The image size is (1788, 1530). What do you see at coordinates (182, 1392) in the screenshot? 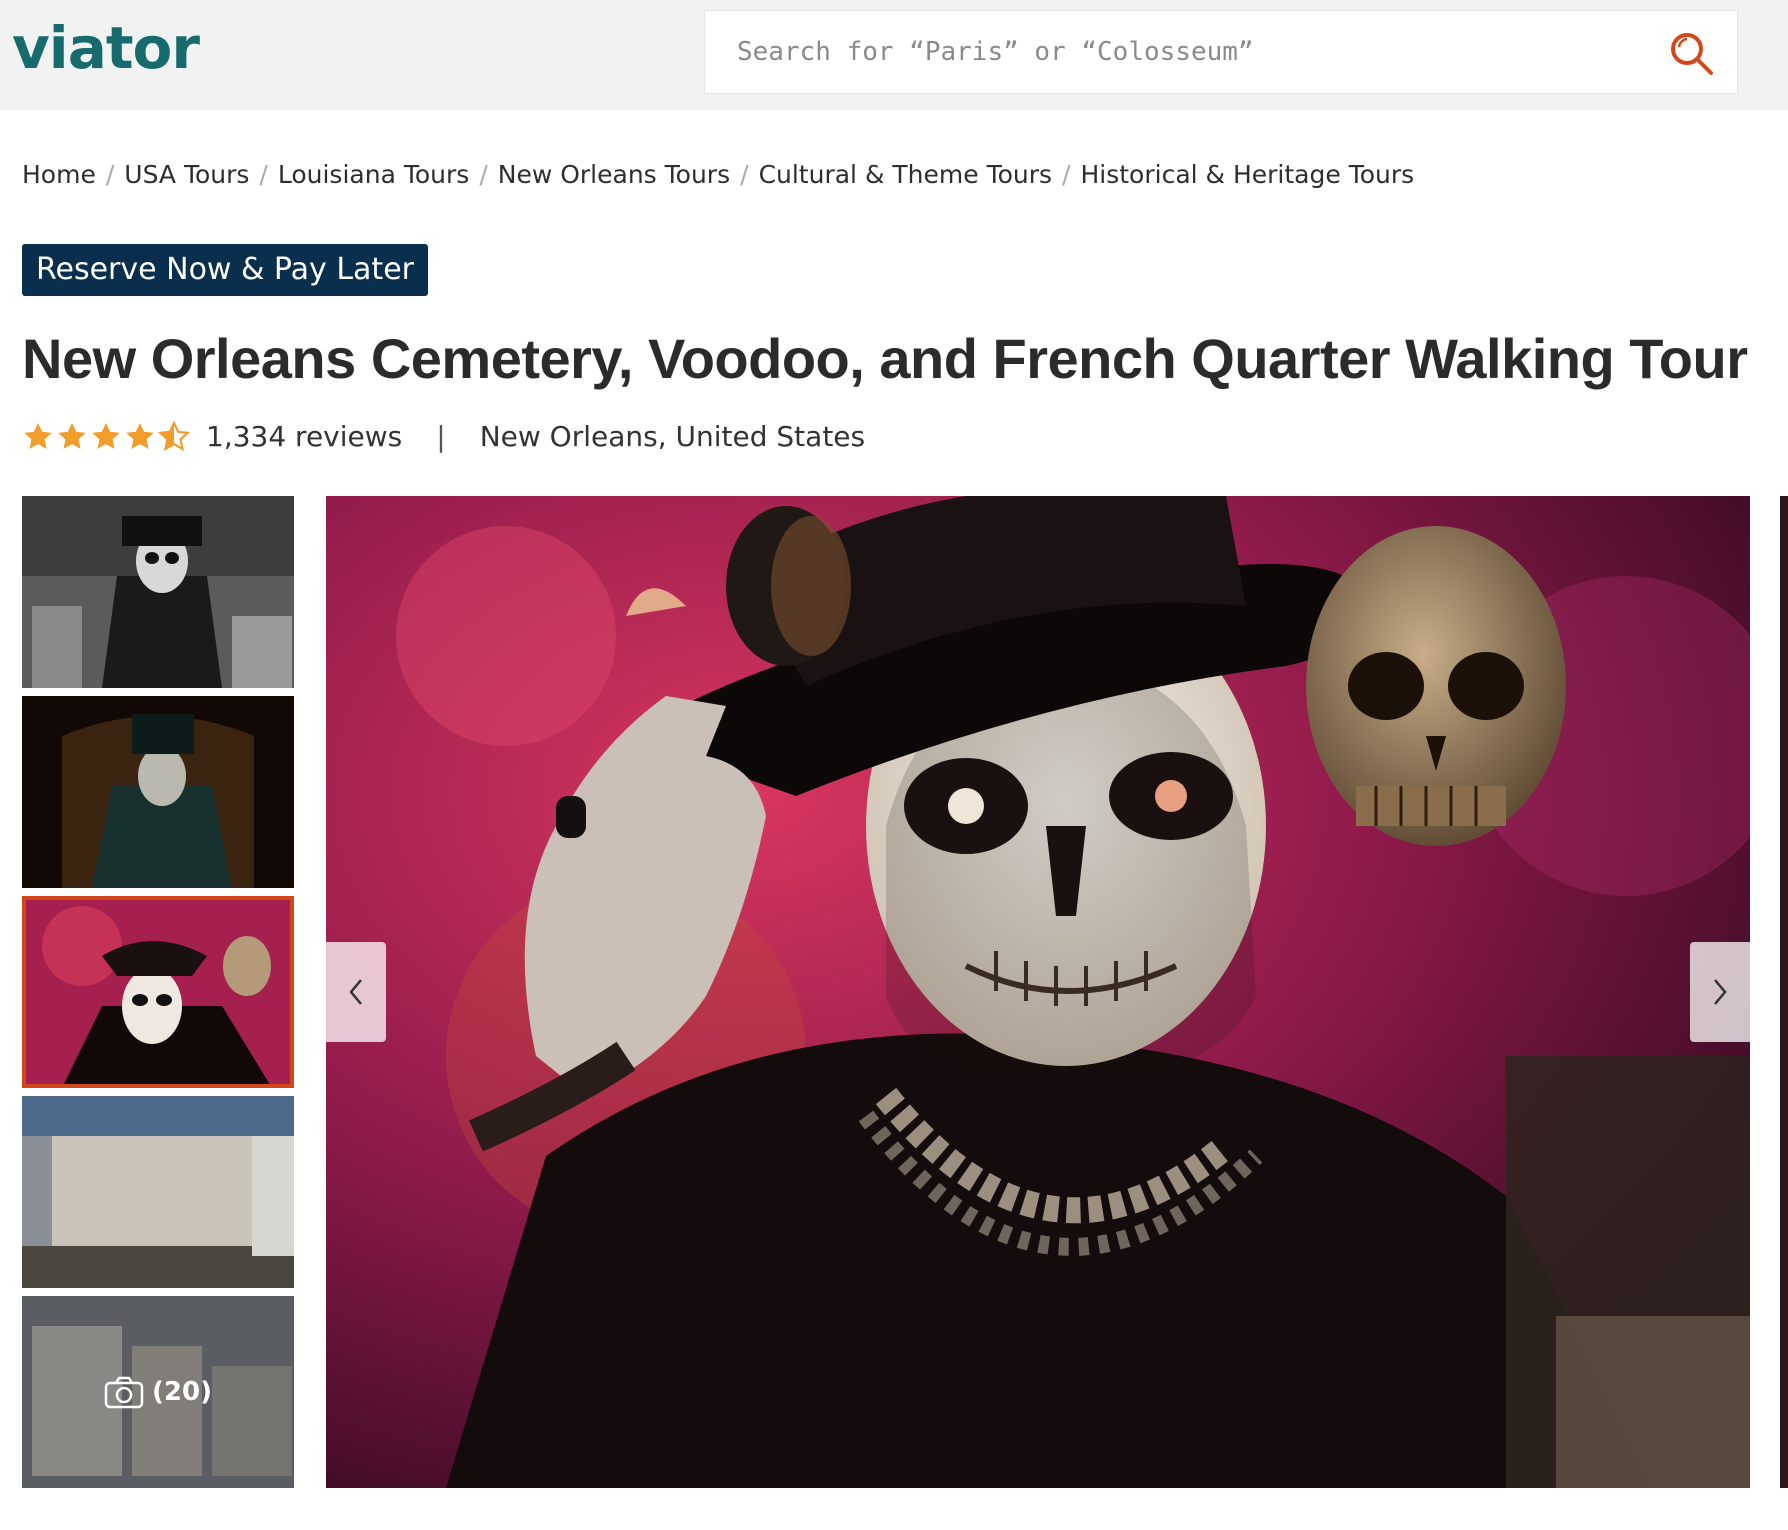
I see `photo-count: (20)` at bounding box center [182, 1392].